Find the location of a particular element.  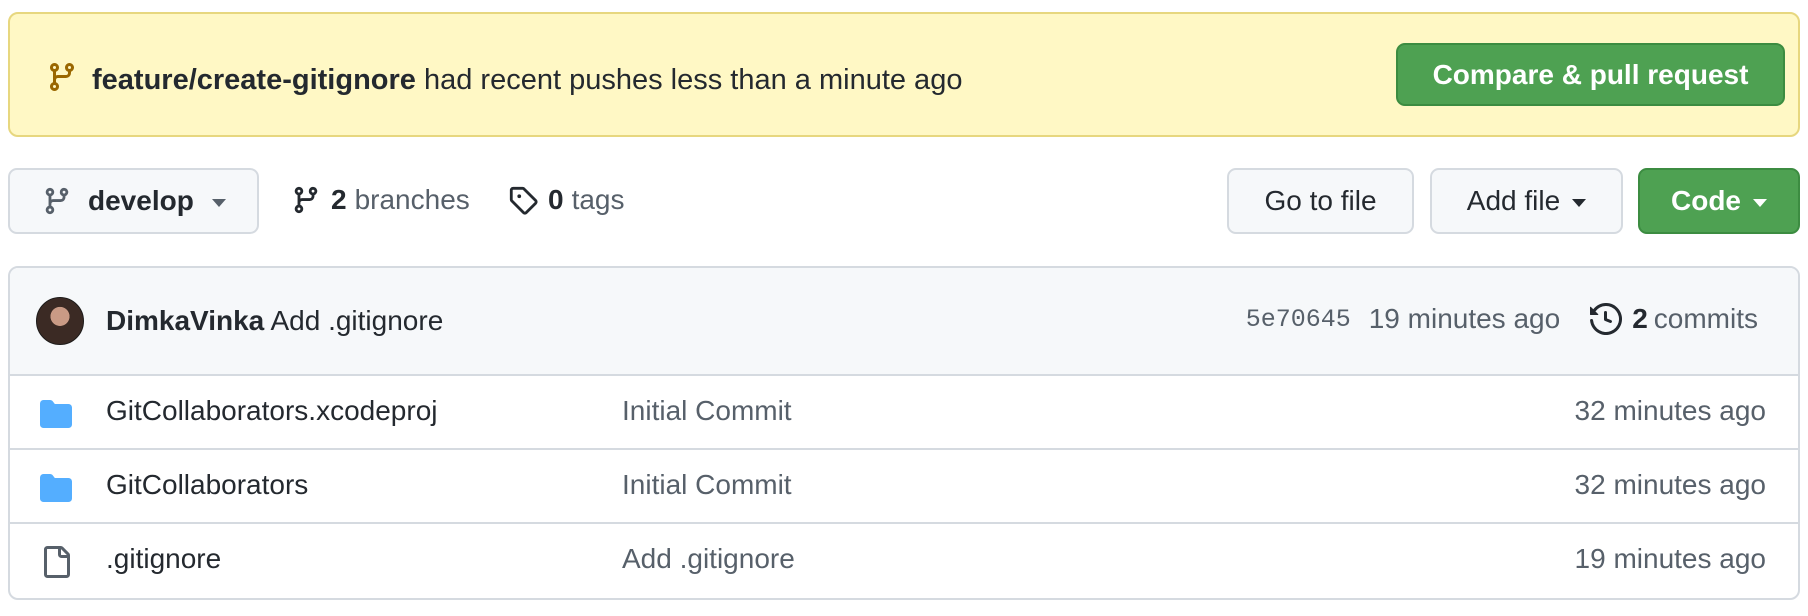

file-name-link: .gitignore is located at coordinates (163, 559).